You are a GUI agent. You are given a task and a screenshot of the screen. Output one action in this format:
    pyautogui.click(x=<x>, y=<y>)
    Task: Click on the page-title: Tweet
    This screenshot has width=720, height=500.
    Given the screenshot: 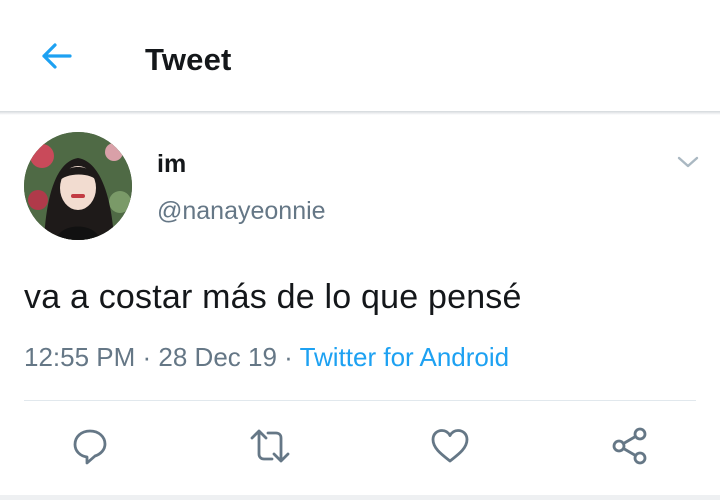 What is the action you would take?
    pyautogui.click(x=188, y=59)
    